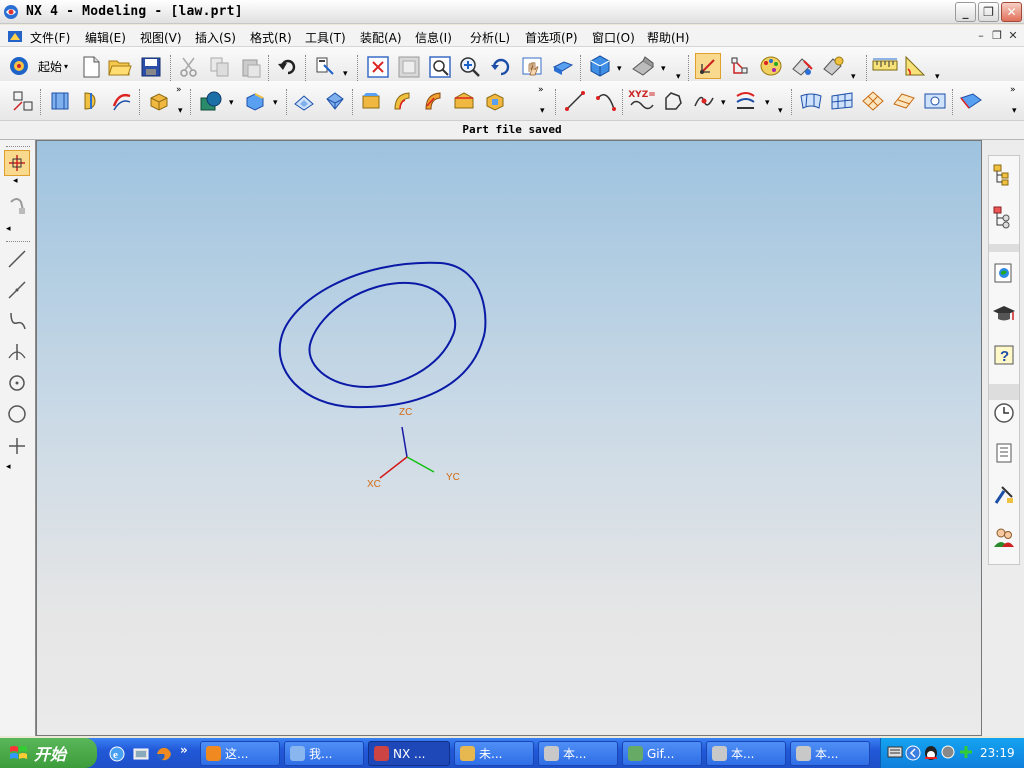 This screenshot has height=768, width=1024. I want to click on line-tool-icon, so click(17, 259).